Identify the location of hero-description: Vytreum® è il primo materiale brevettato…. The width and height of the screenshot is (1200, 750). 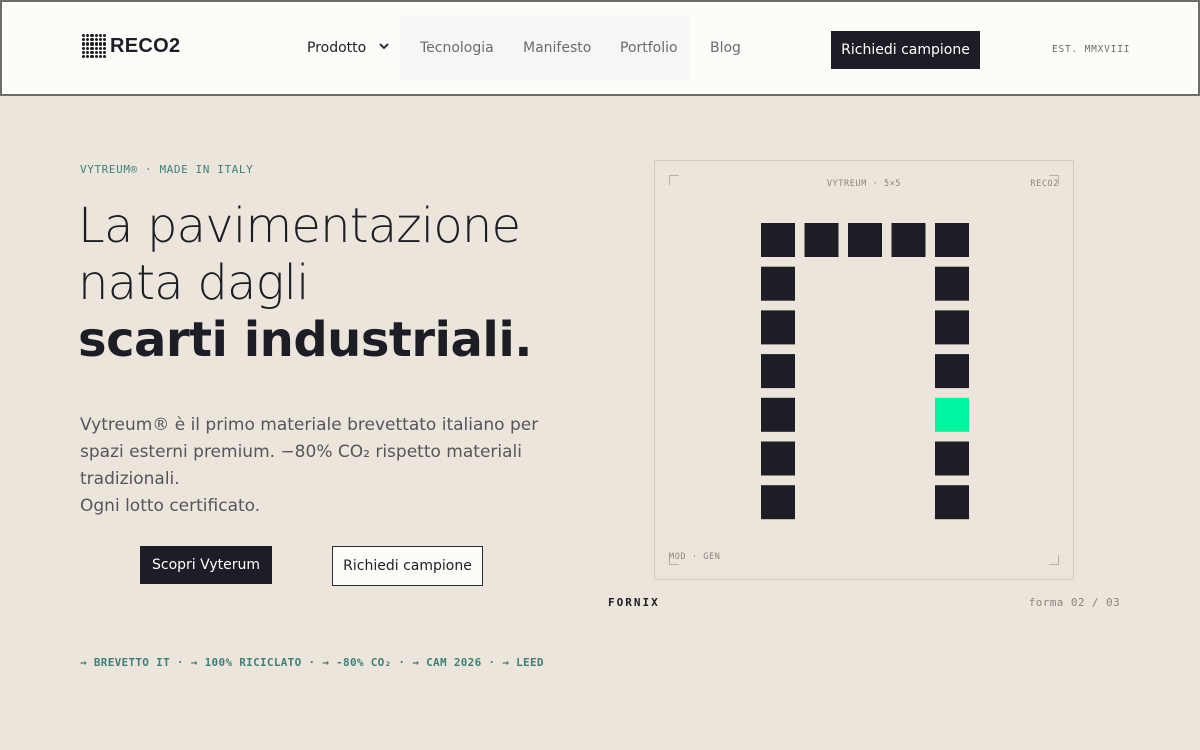
(320, 466).